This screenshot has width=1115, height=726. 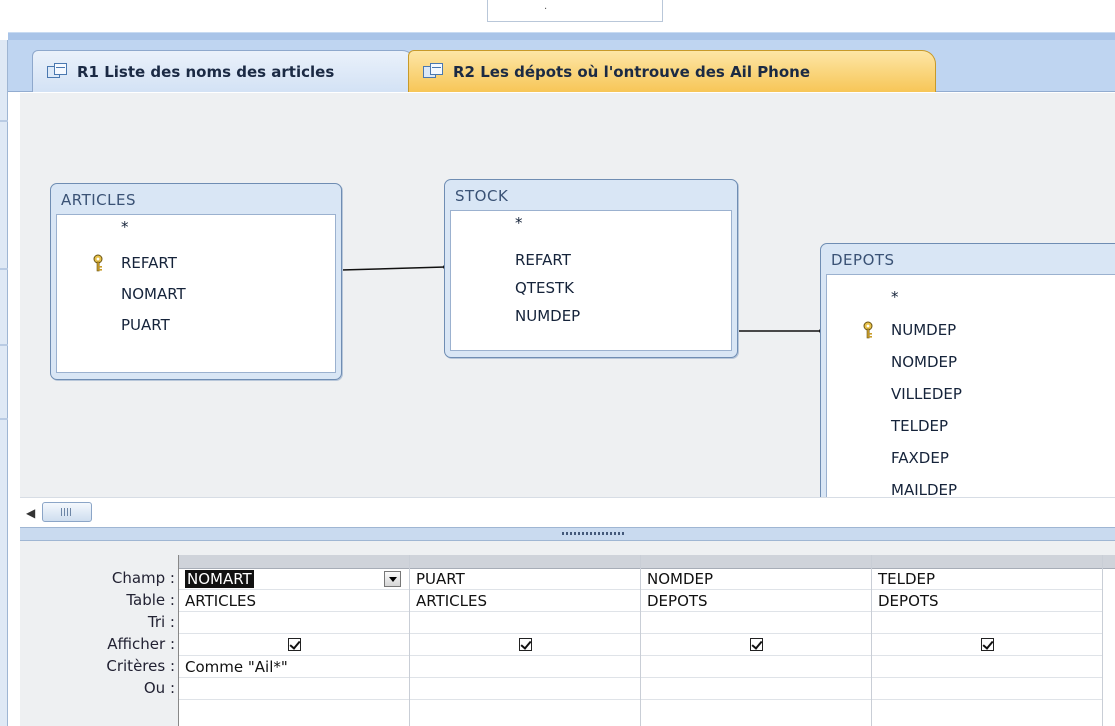 I want to click on grid-column-1: NOMART ARTICLES Comme "Ail*", so click(x=294, y=640).